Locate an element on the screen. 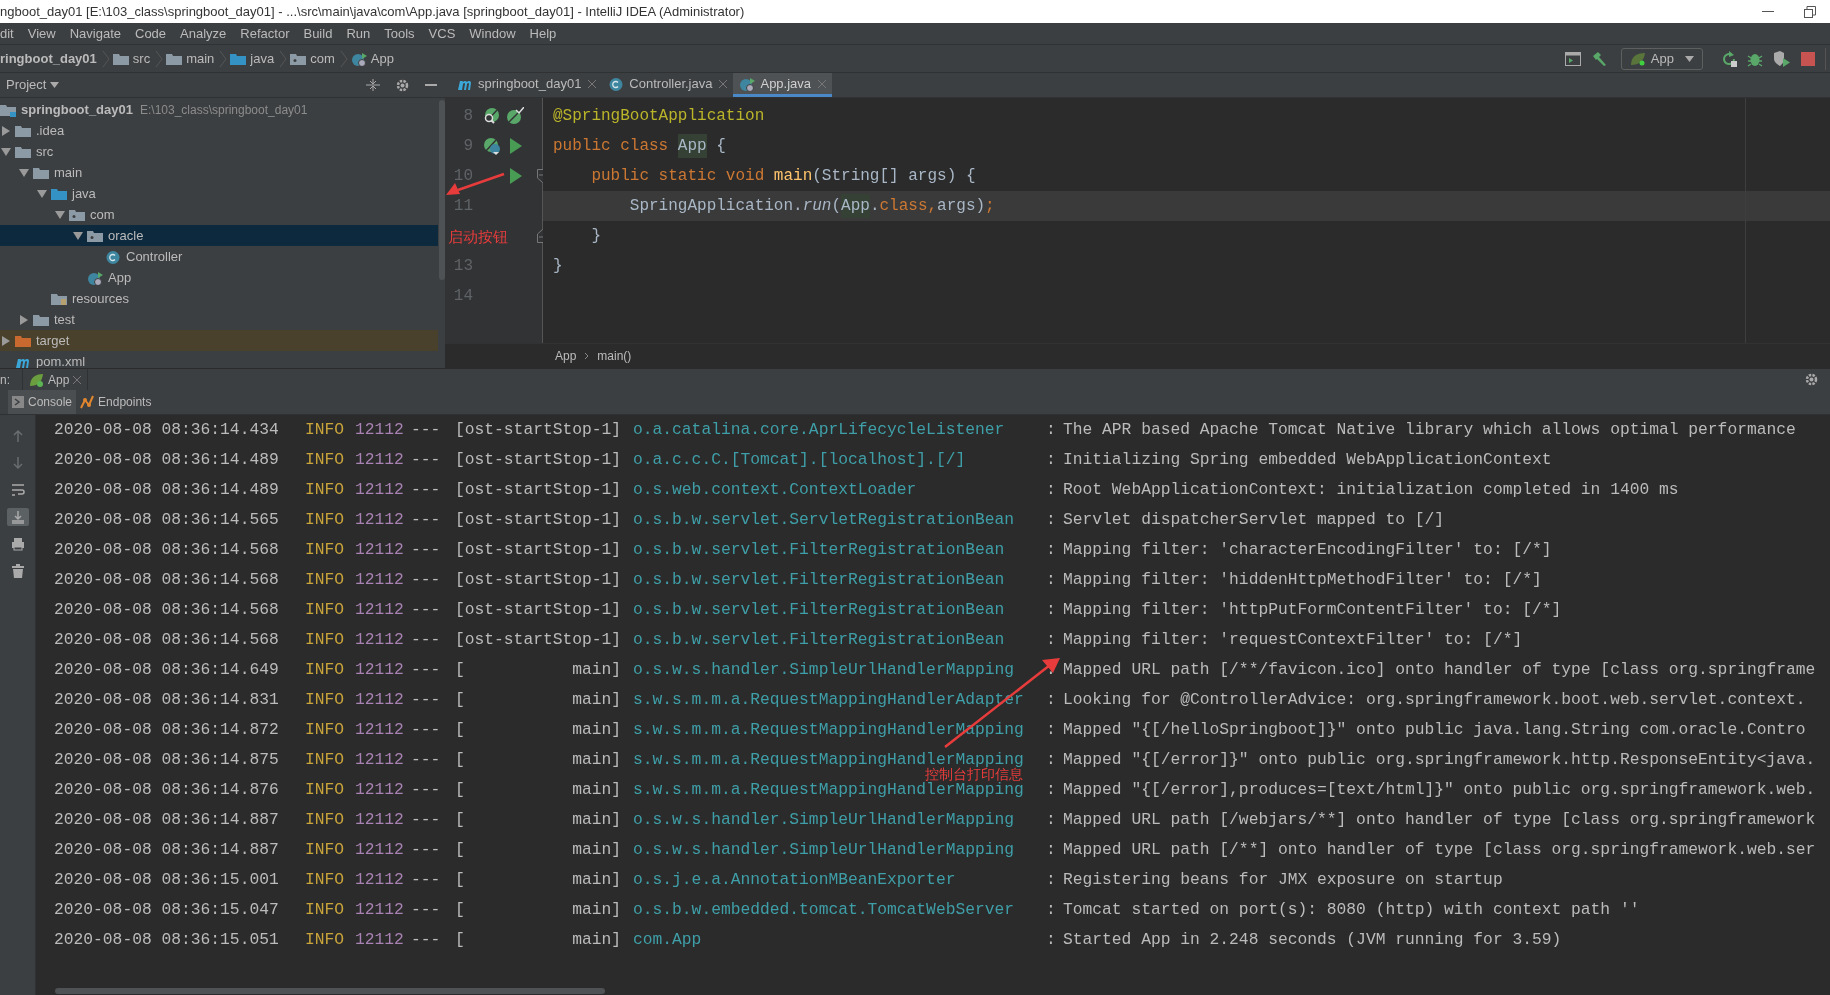  package-icon is located at coordinates (298, 58).